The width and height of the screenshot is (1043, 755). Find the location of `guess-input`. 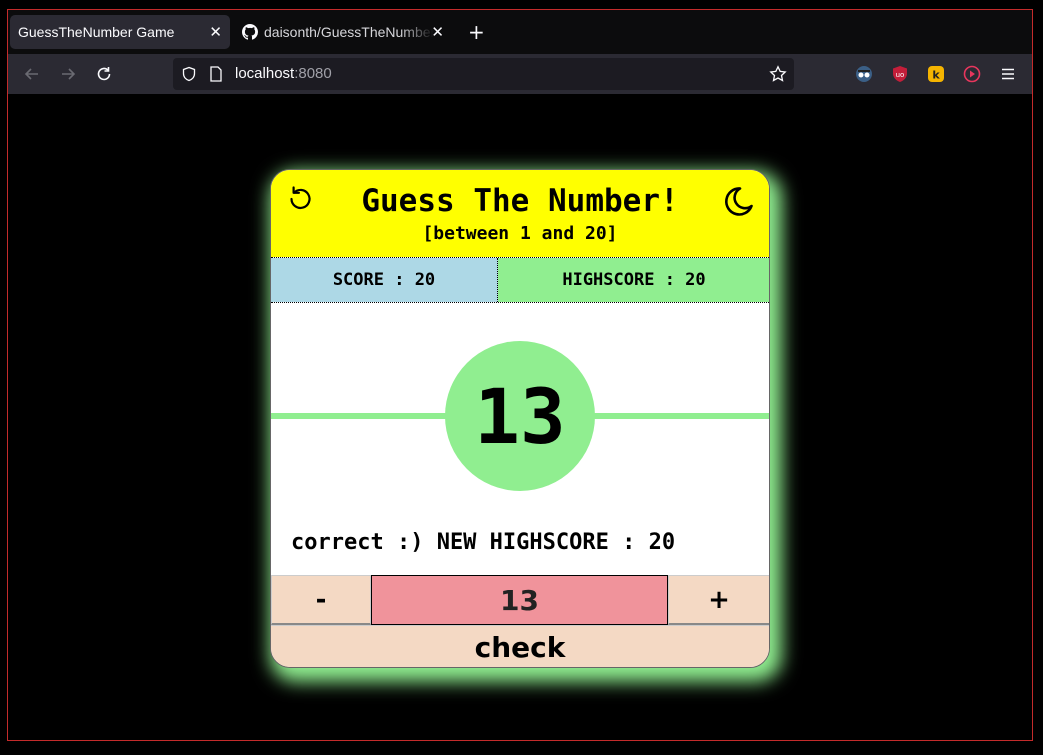

guess-input is located at coordinates (519, 600).